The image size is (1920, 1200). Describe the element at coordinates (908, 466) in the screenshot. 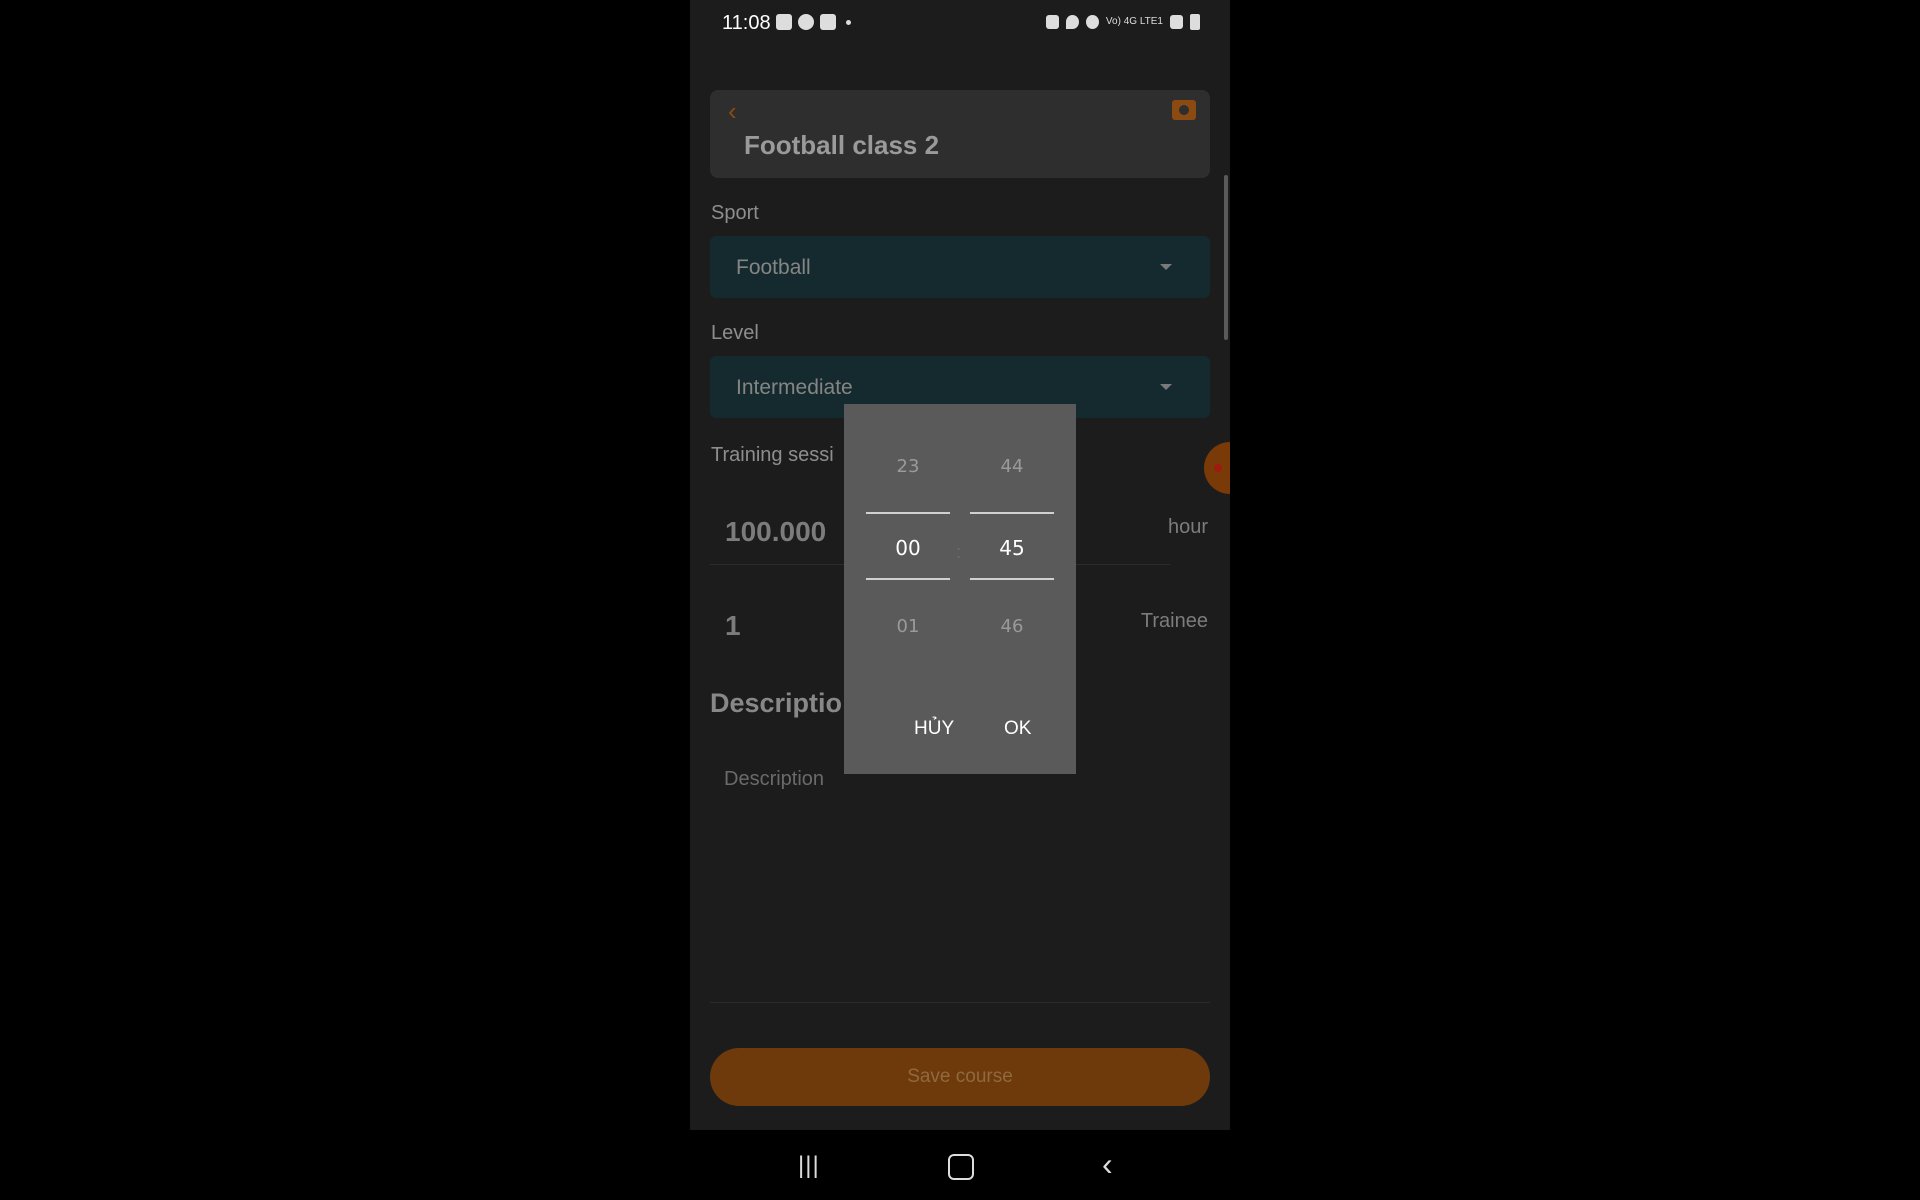

I see `hour-prev: 23` at that location.